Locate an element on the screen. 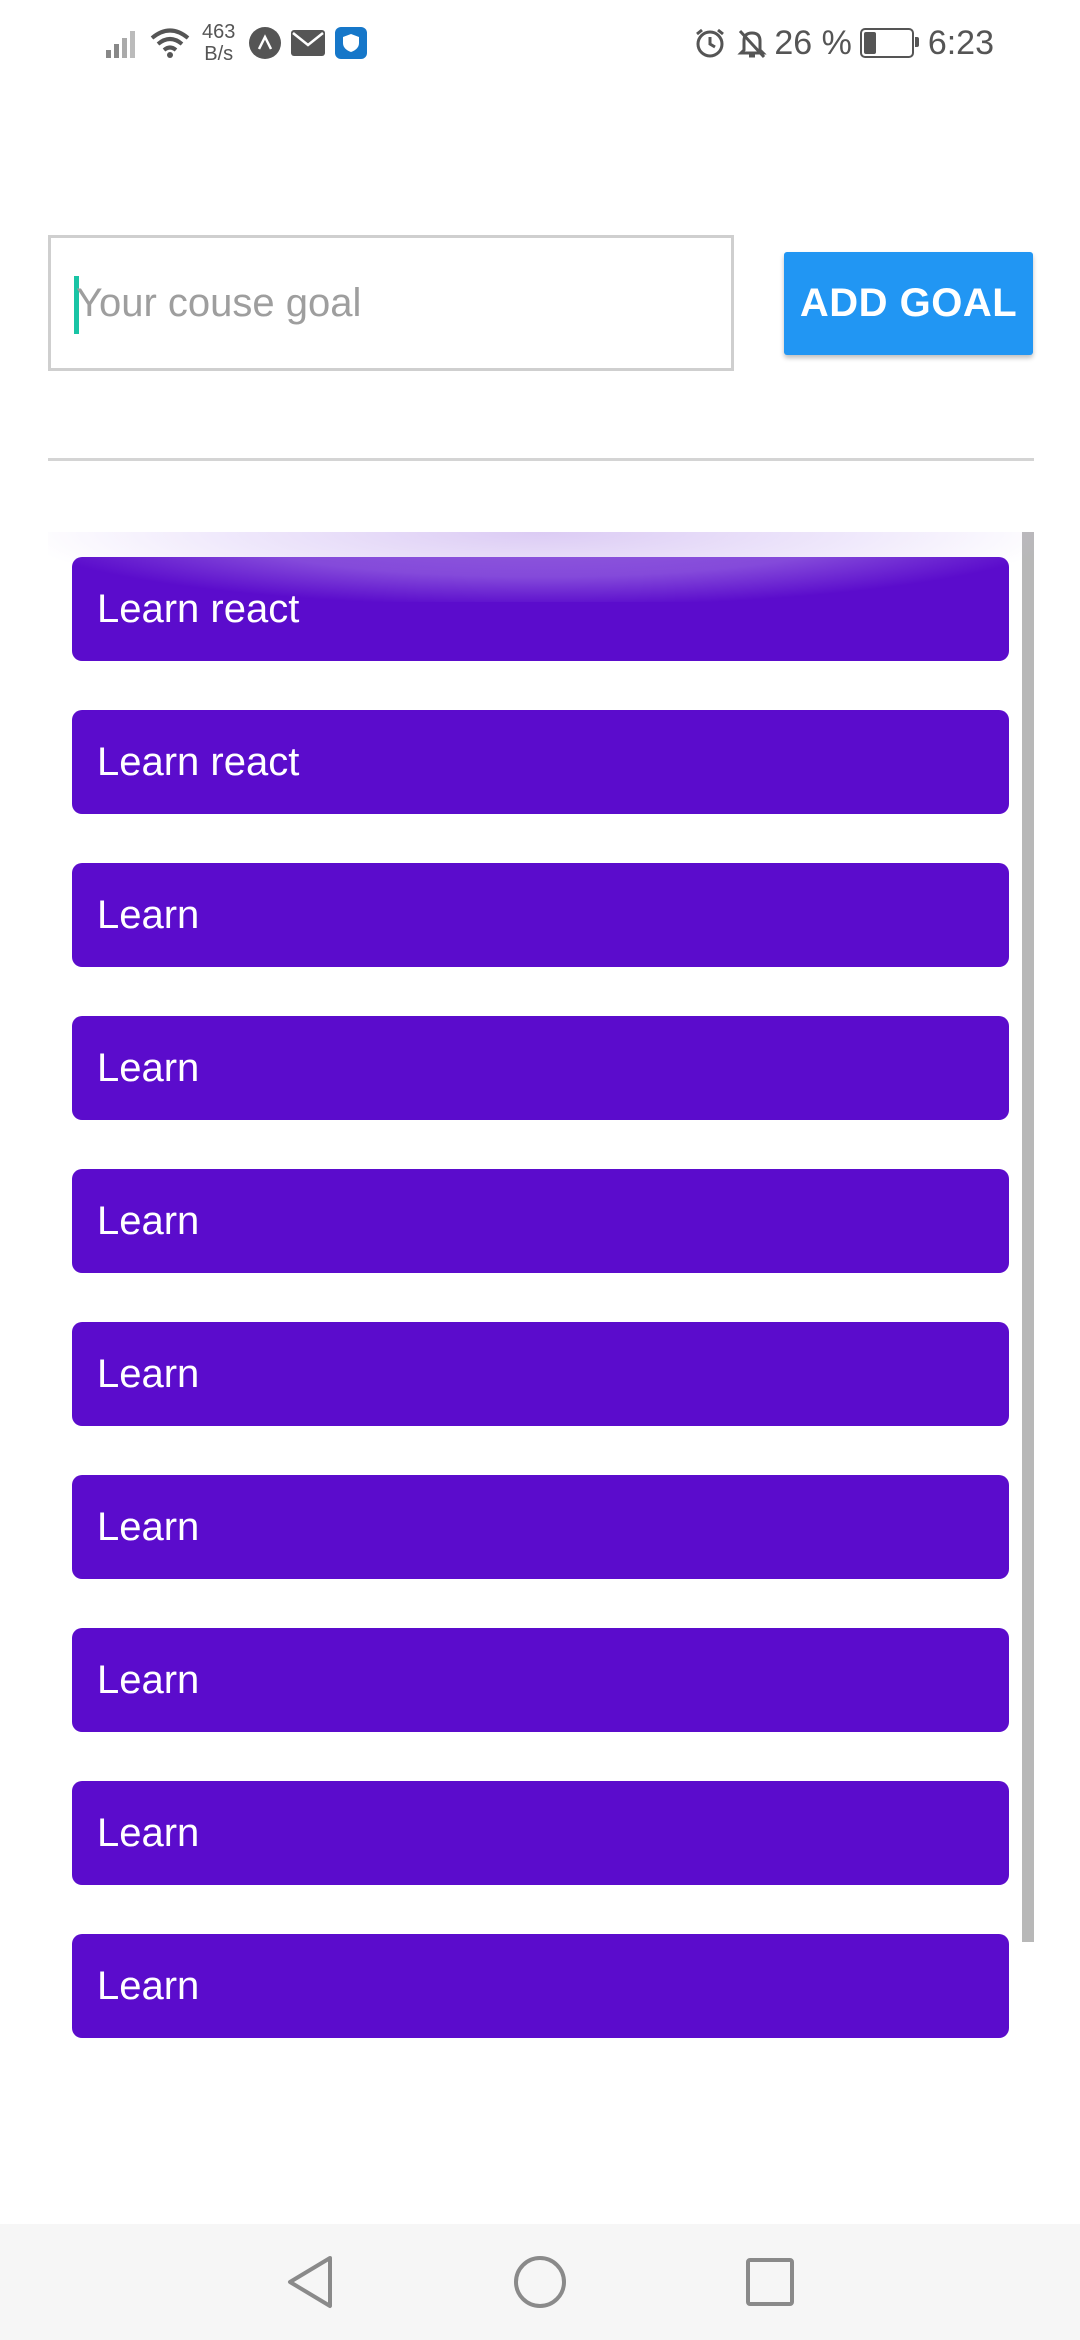 Image resolution: width=1080 pixels, height=2340 pixels. scrollbar is located at coordinates (1028, 1237).